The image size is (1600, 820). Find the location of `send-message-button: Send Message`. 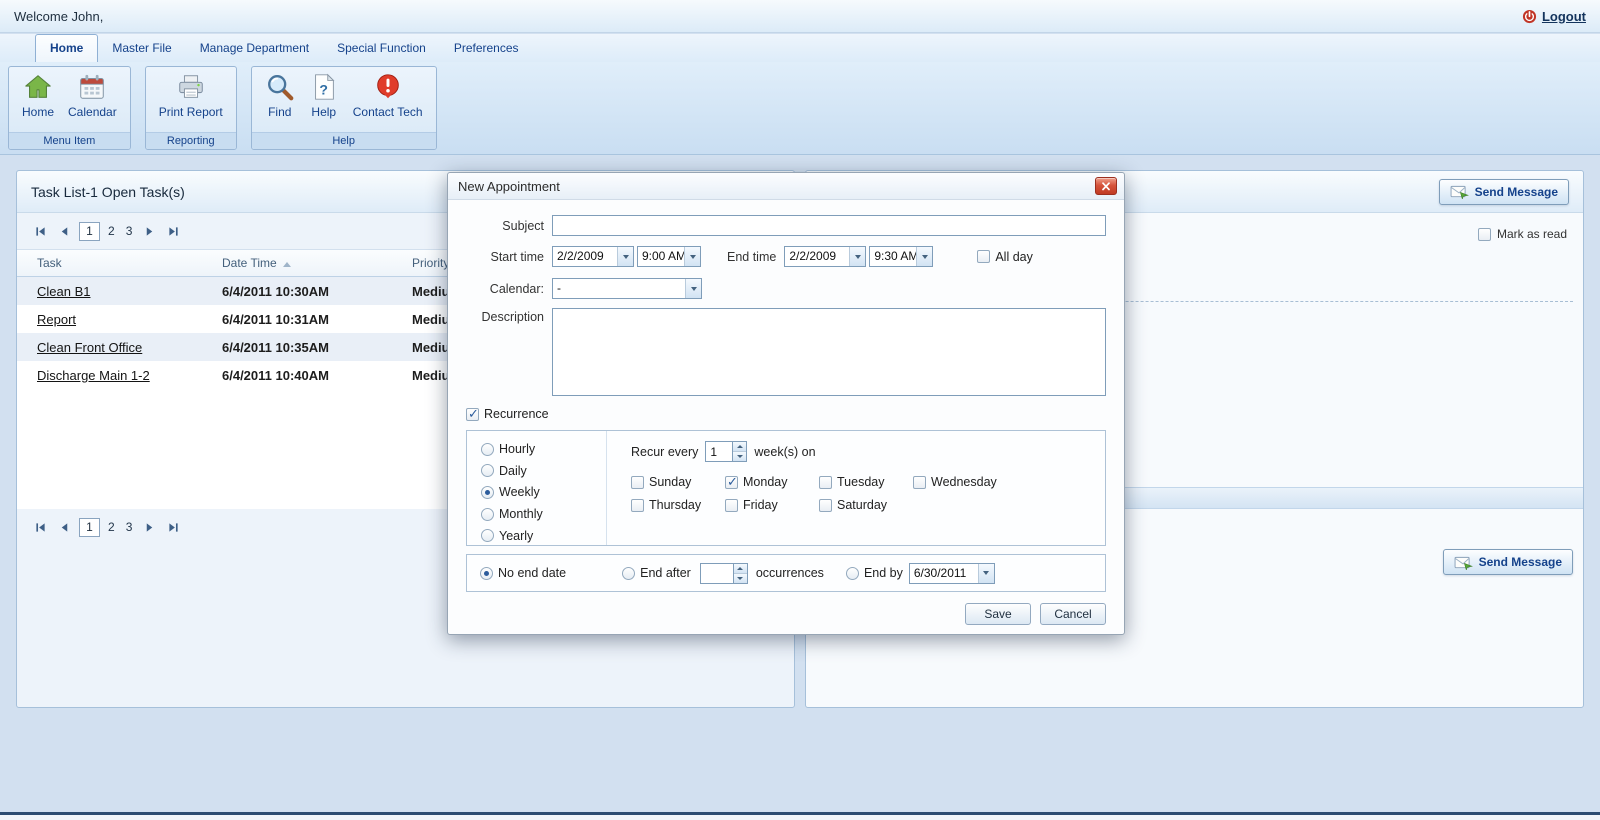

send-message-button: Send Message is located at coordinates (1503, 191).